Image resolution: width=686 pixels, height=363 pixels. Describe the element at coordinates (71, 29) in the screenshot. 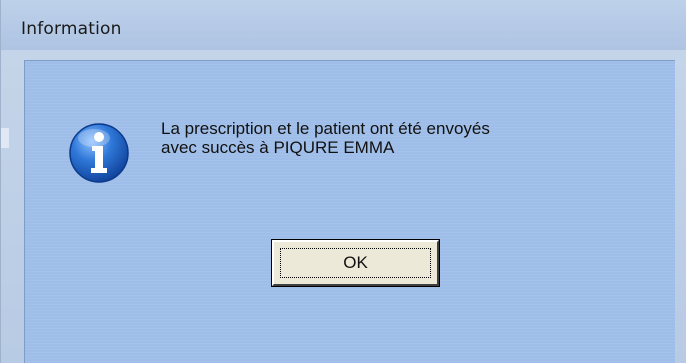

I see `window-title: Information` at that location.